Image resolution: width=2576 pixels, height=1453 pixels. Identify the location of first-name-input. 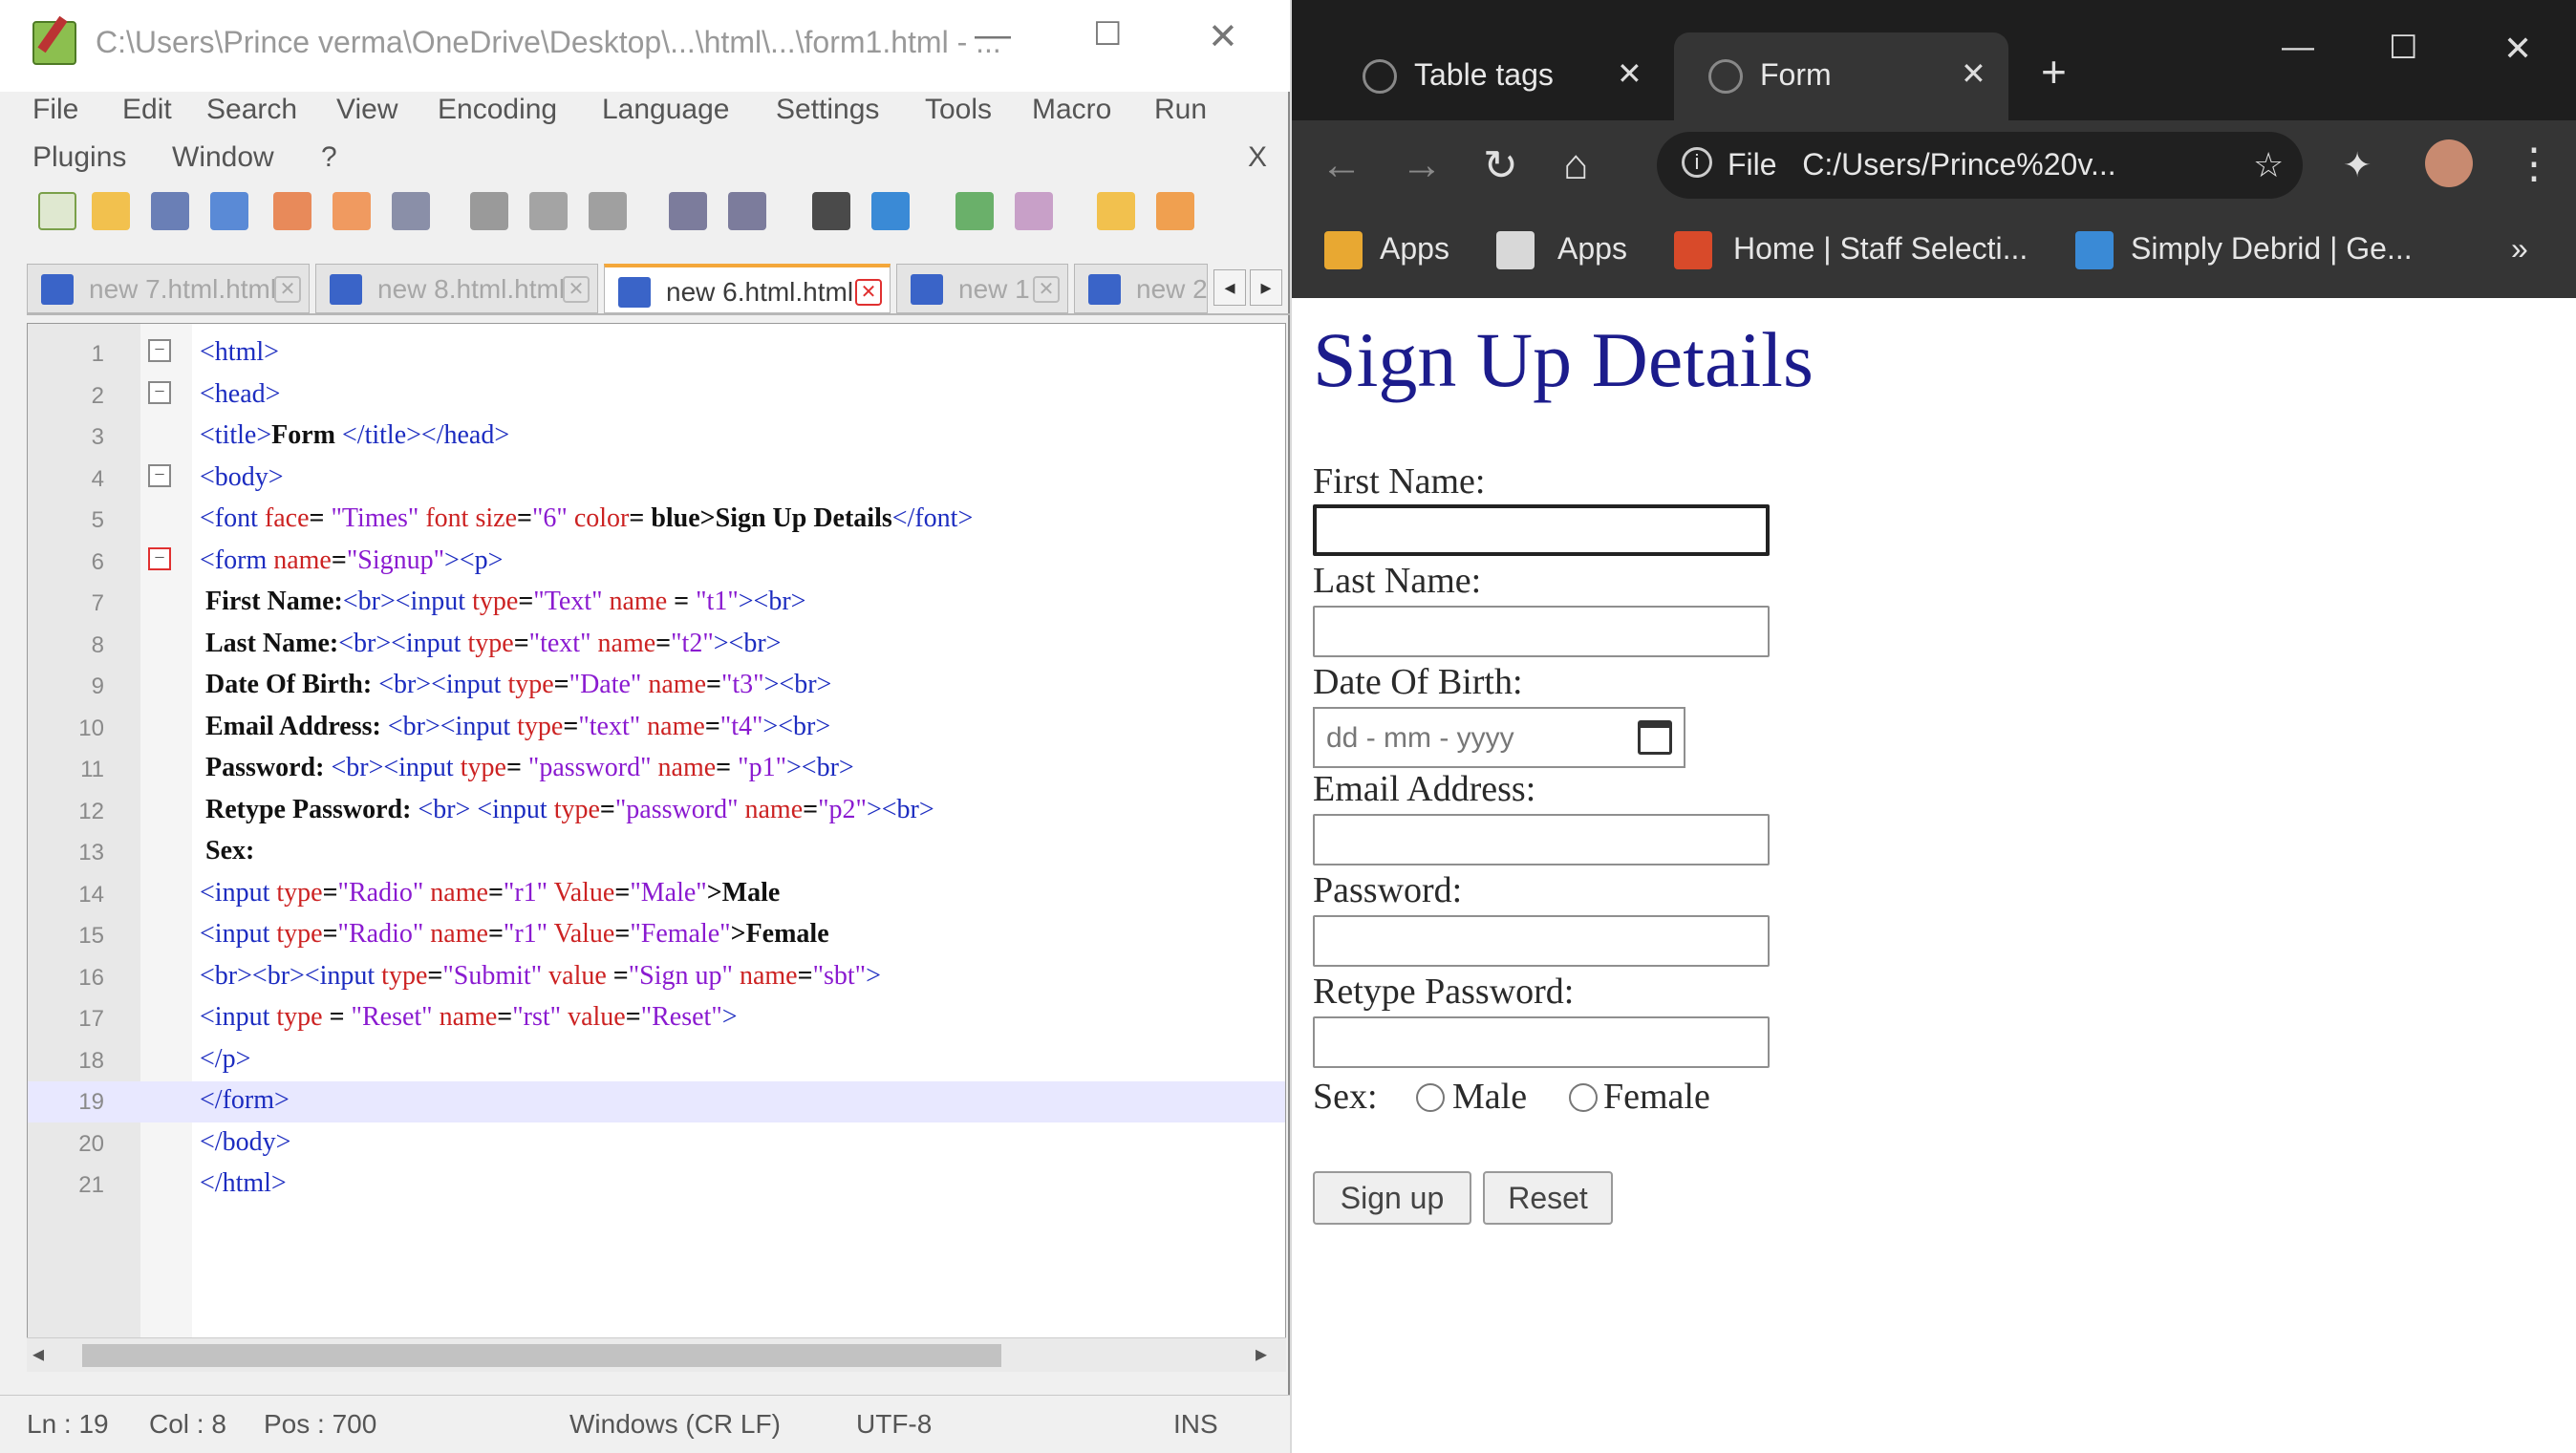
(1541, 530).